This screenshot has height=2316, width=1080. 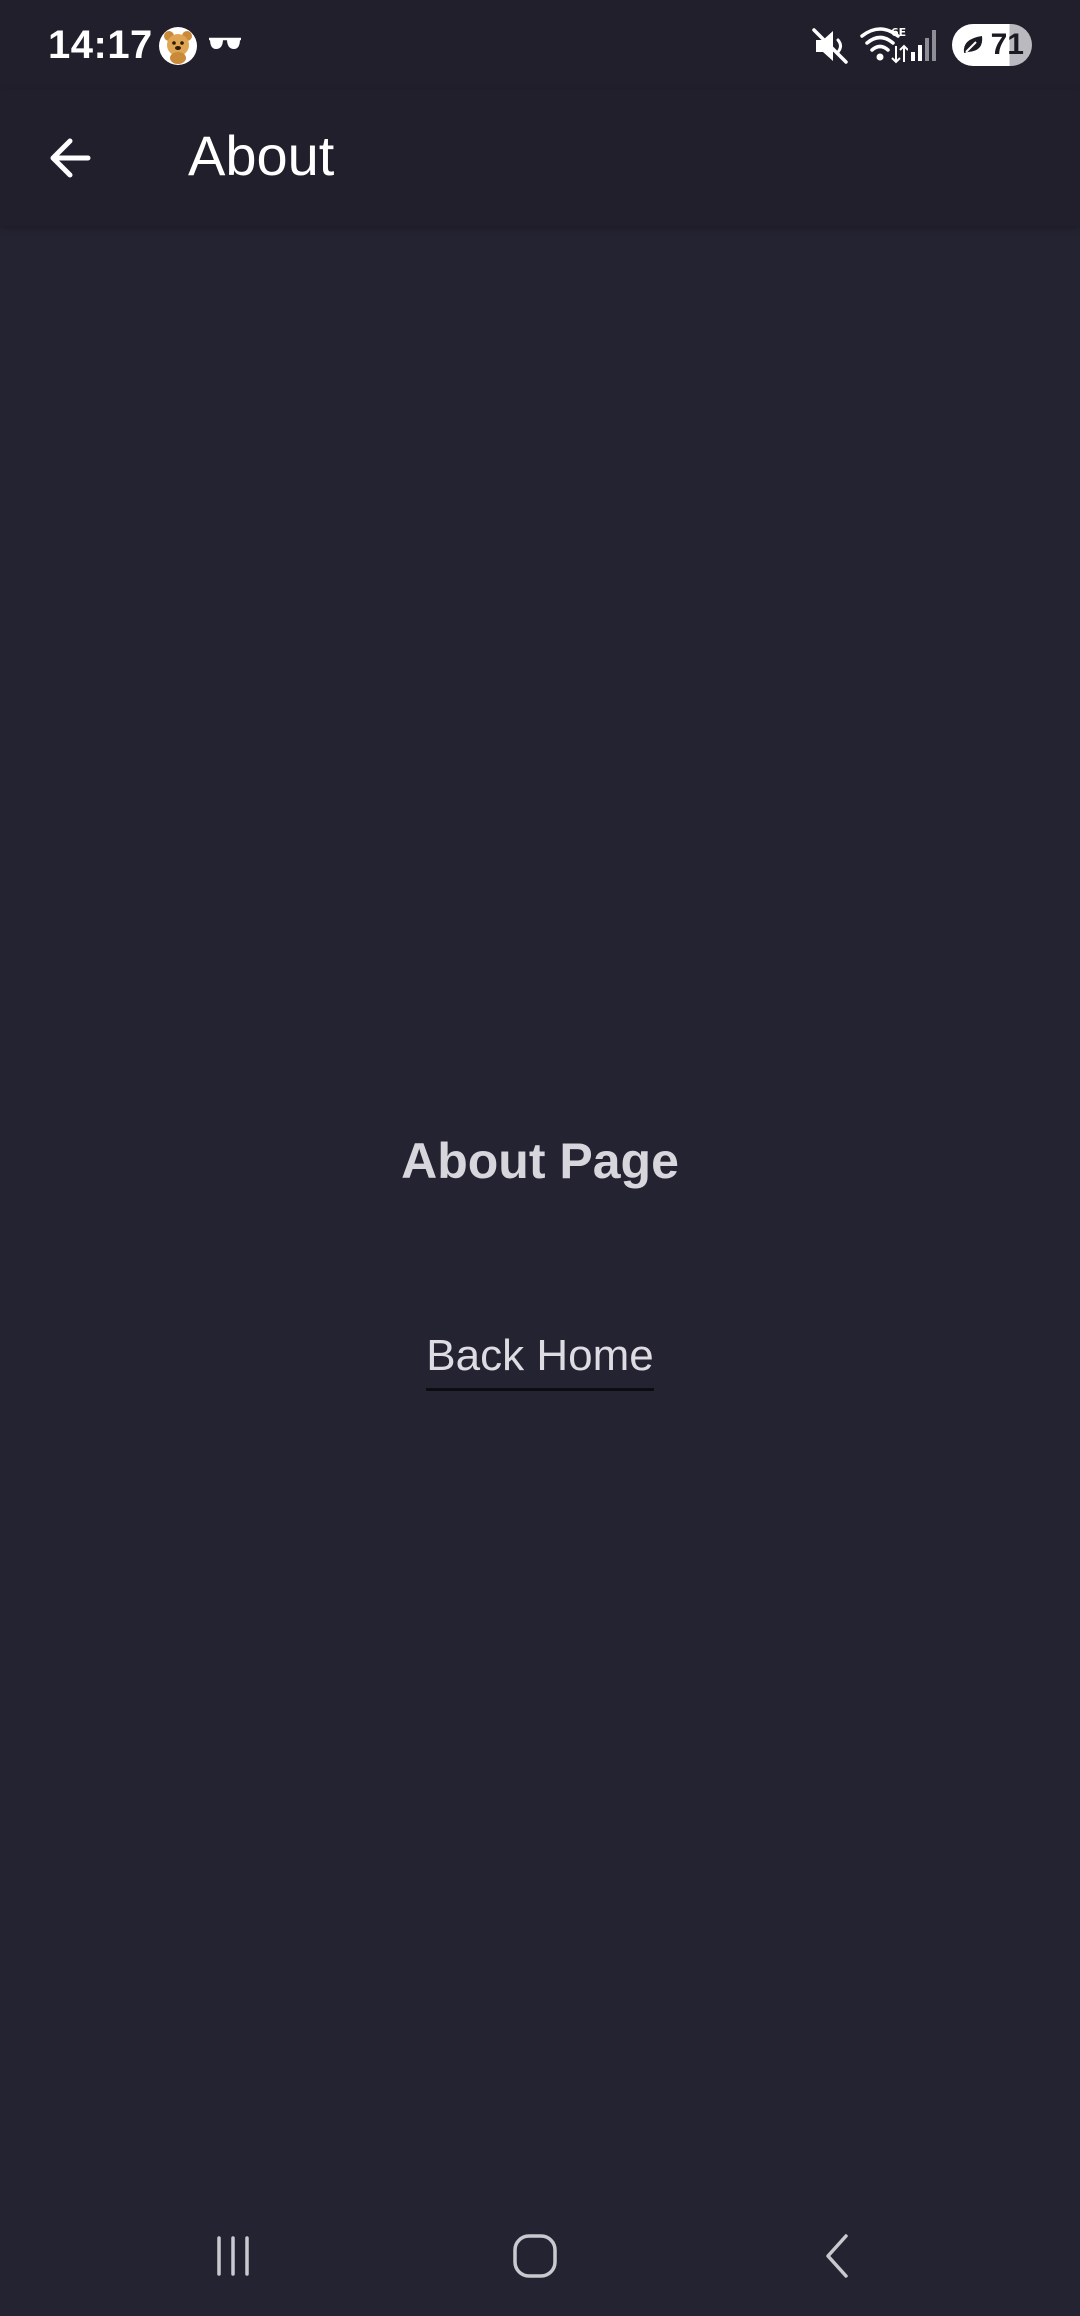 I want to click on recents-button, so click(x=233, y=2256).